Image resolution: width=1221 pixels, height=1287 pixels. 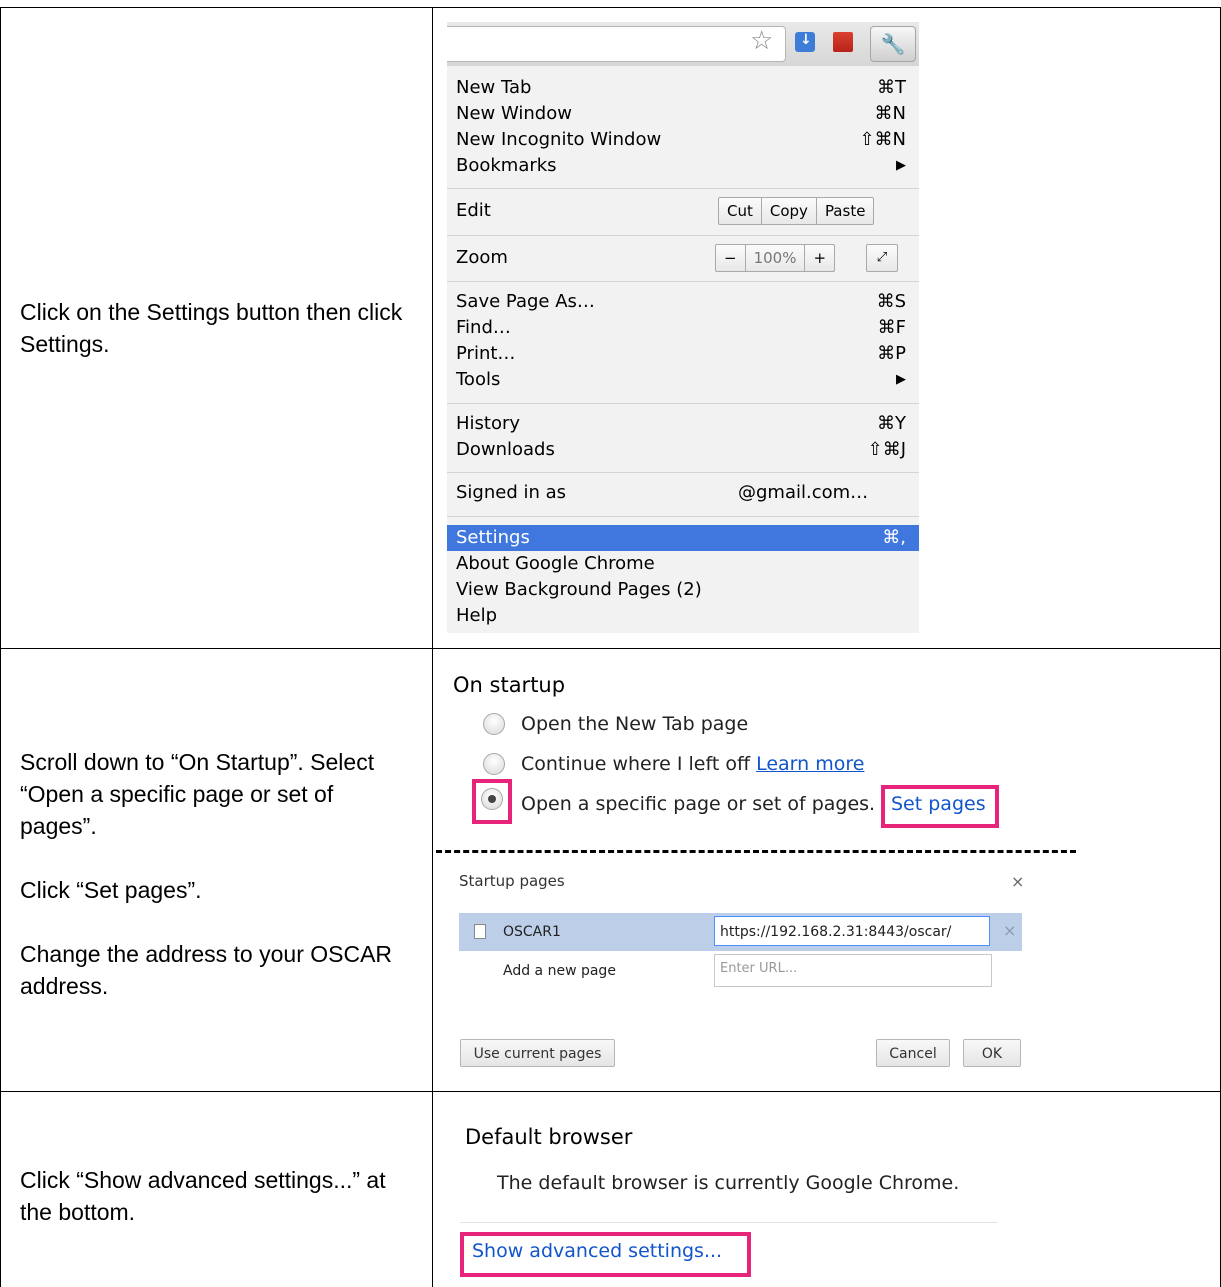 I want to click on menu-item-print: Print… ⌘P, so click(x=683, y=354).